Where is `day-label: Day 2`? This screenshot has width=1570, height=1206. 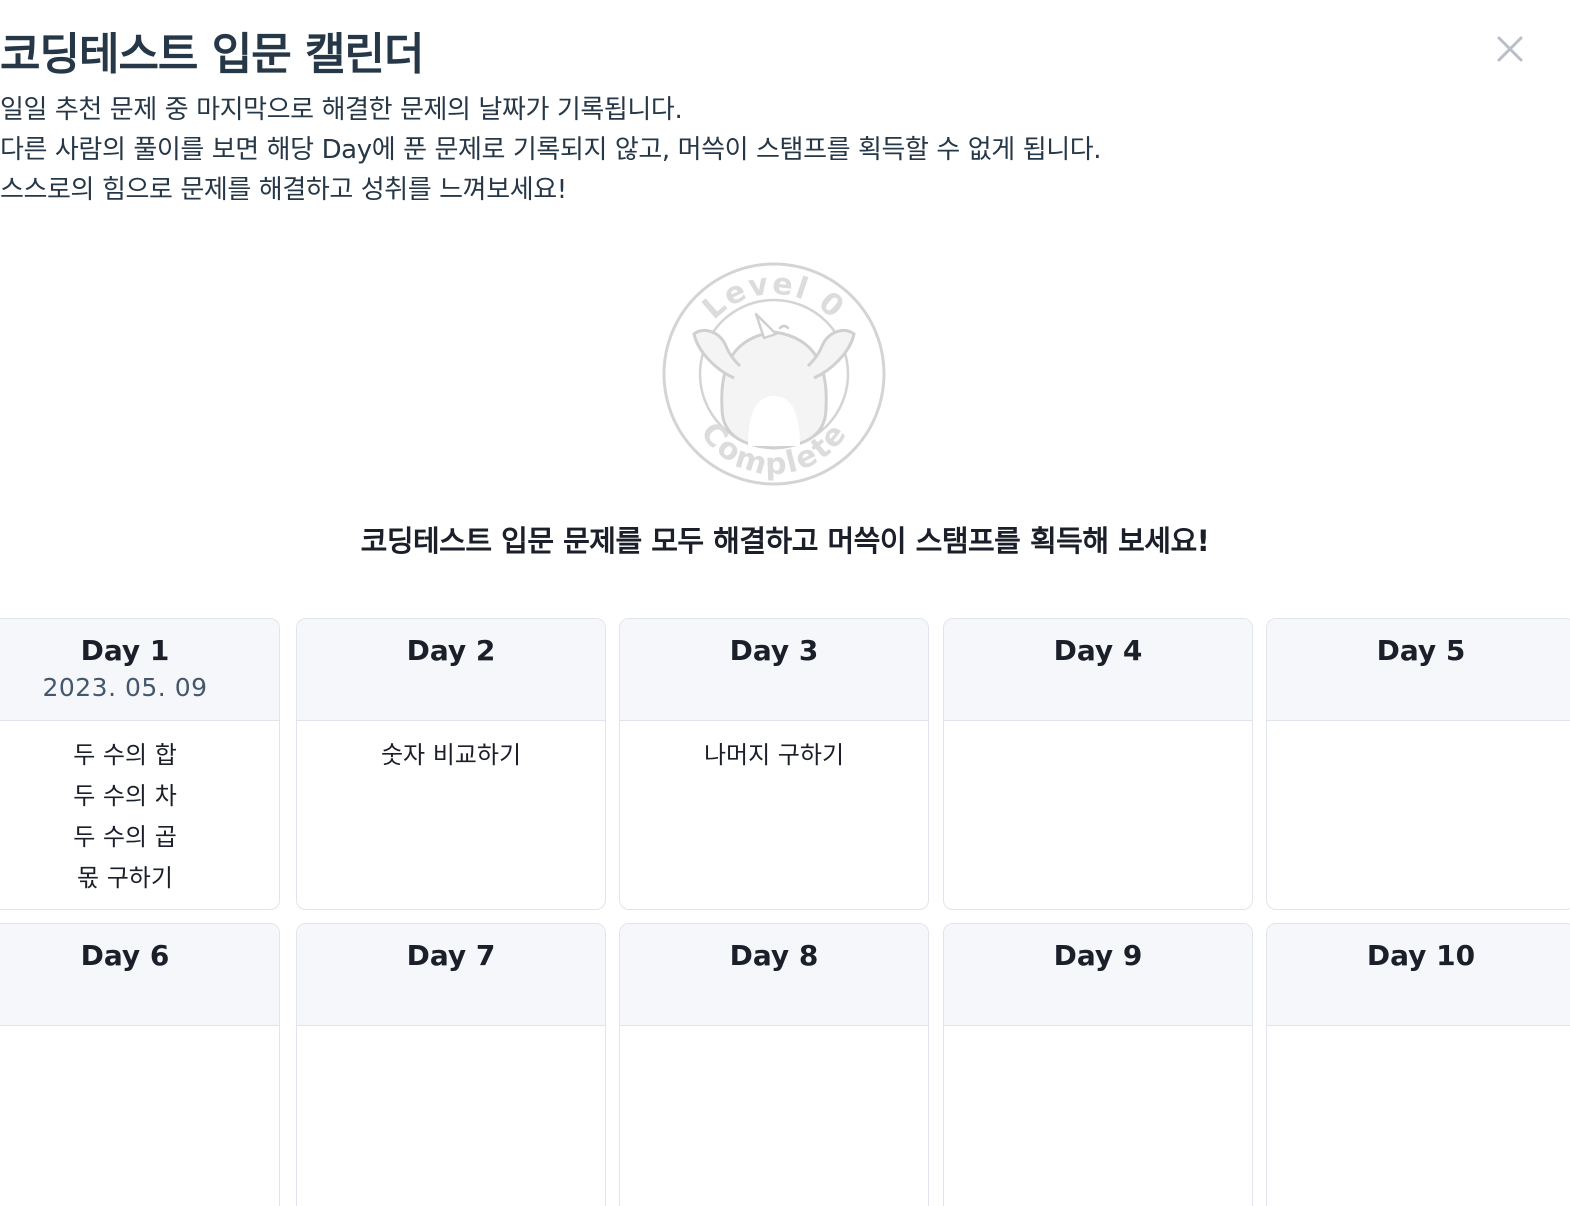 day-label: Day 2 is located at coordinates (451, 650).